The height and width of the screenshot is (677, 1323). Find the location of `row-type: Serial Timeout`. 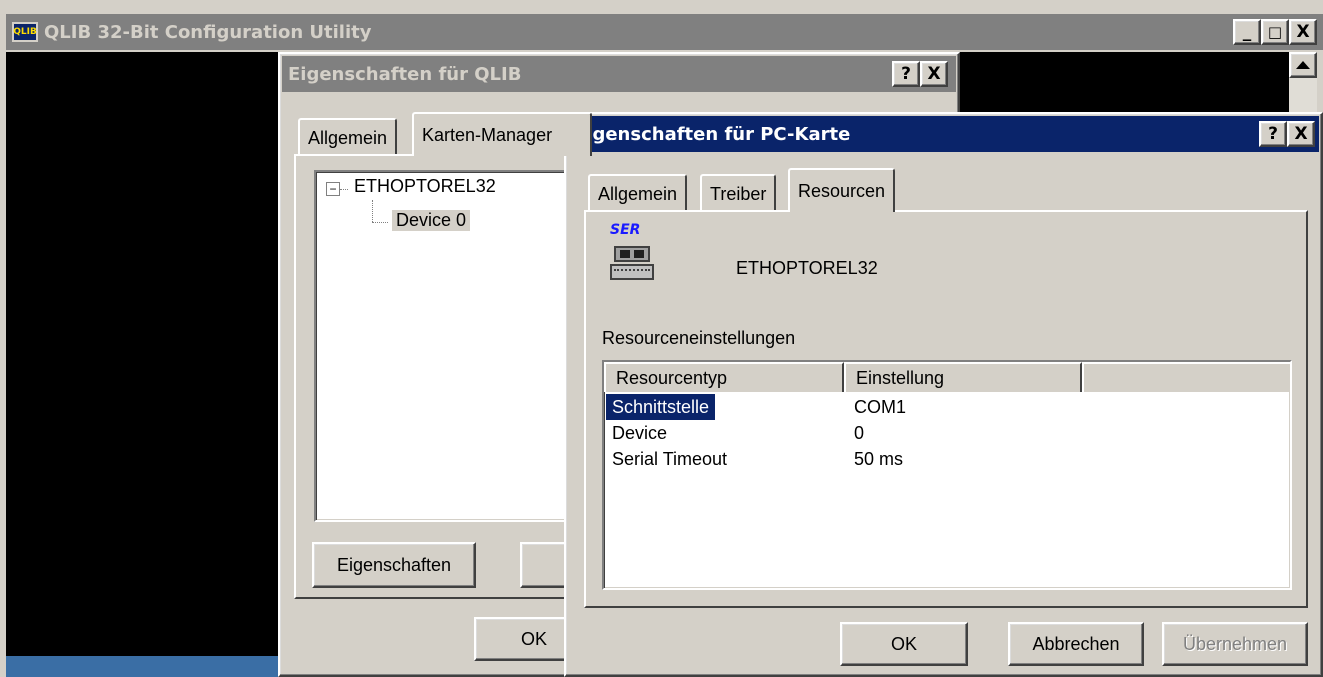

row-type: Serial Timeout is located at coordinates (670, 459).